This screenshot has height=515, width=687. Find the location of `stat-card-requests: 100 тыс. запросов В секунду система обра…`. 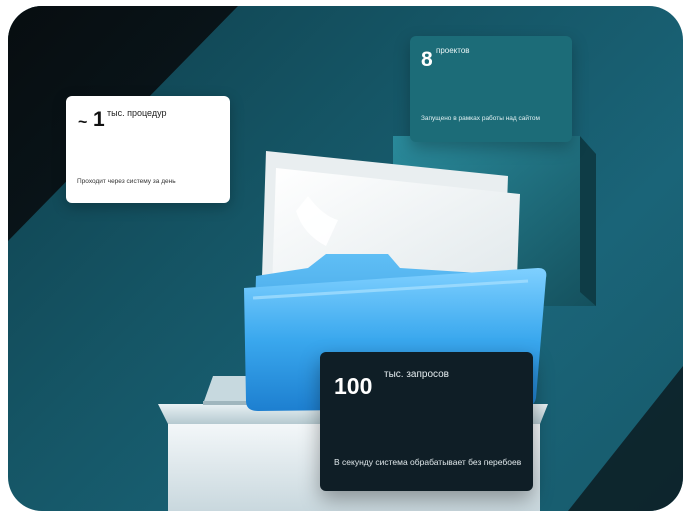

stat-card-requests: 100 тыс. запросов В секунду система обра… is located at coordinates (426, 421).